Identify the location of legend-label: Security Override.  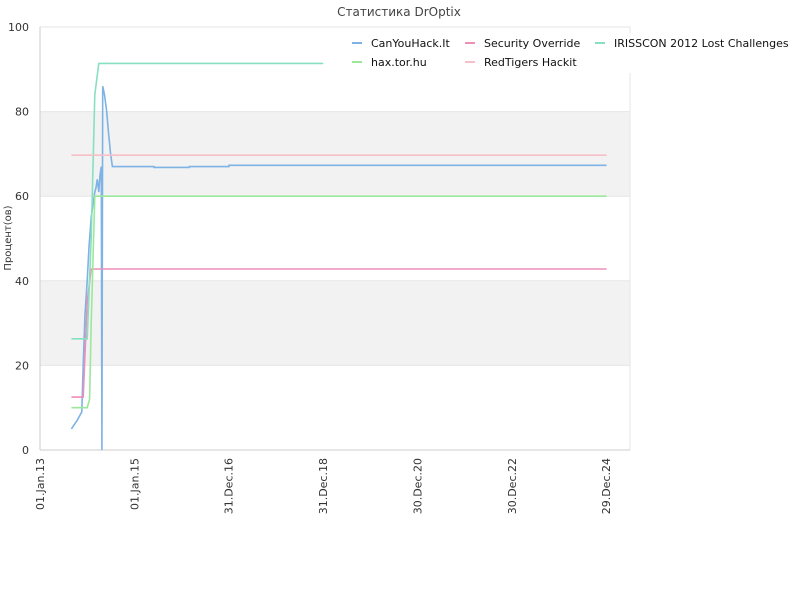
(532, 43).